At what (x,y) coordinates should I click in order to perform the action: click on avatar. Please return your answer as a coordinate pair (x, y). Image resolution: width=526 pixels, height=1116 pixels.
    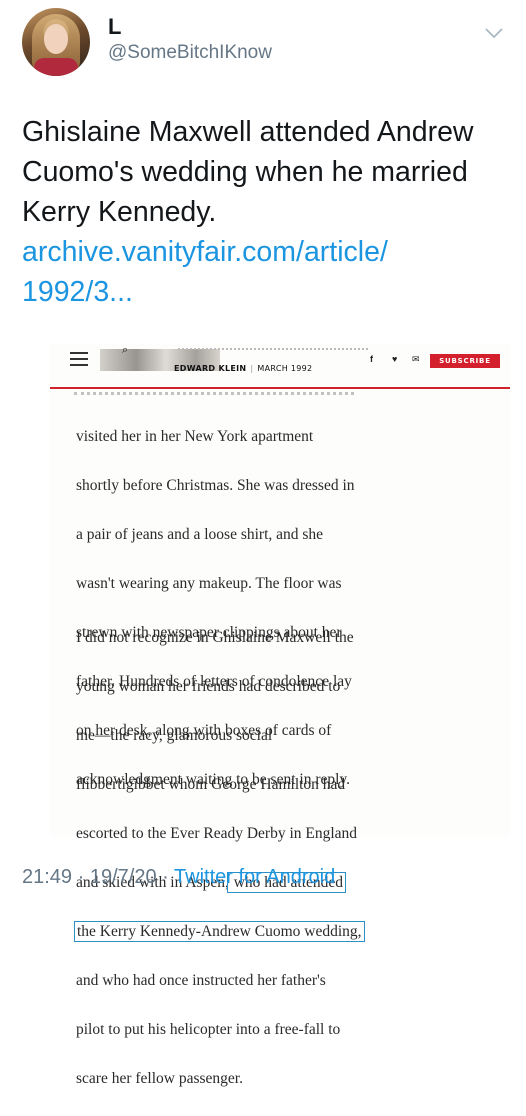
    Looking at the image, I should click on (56, 42).